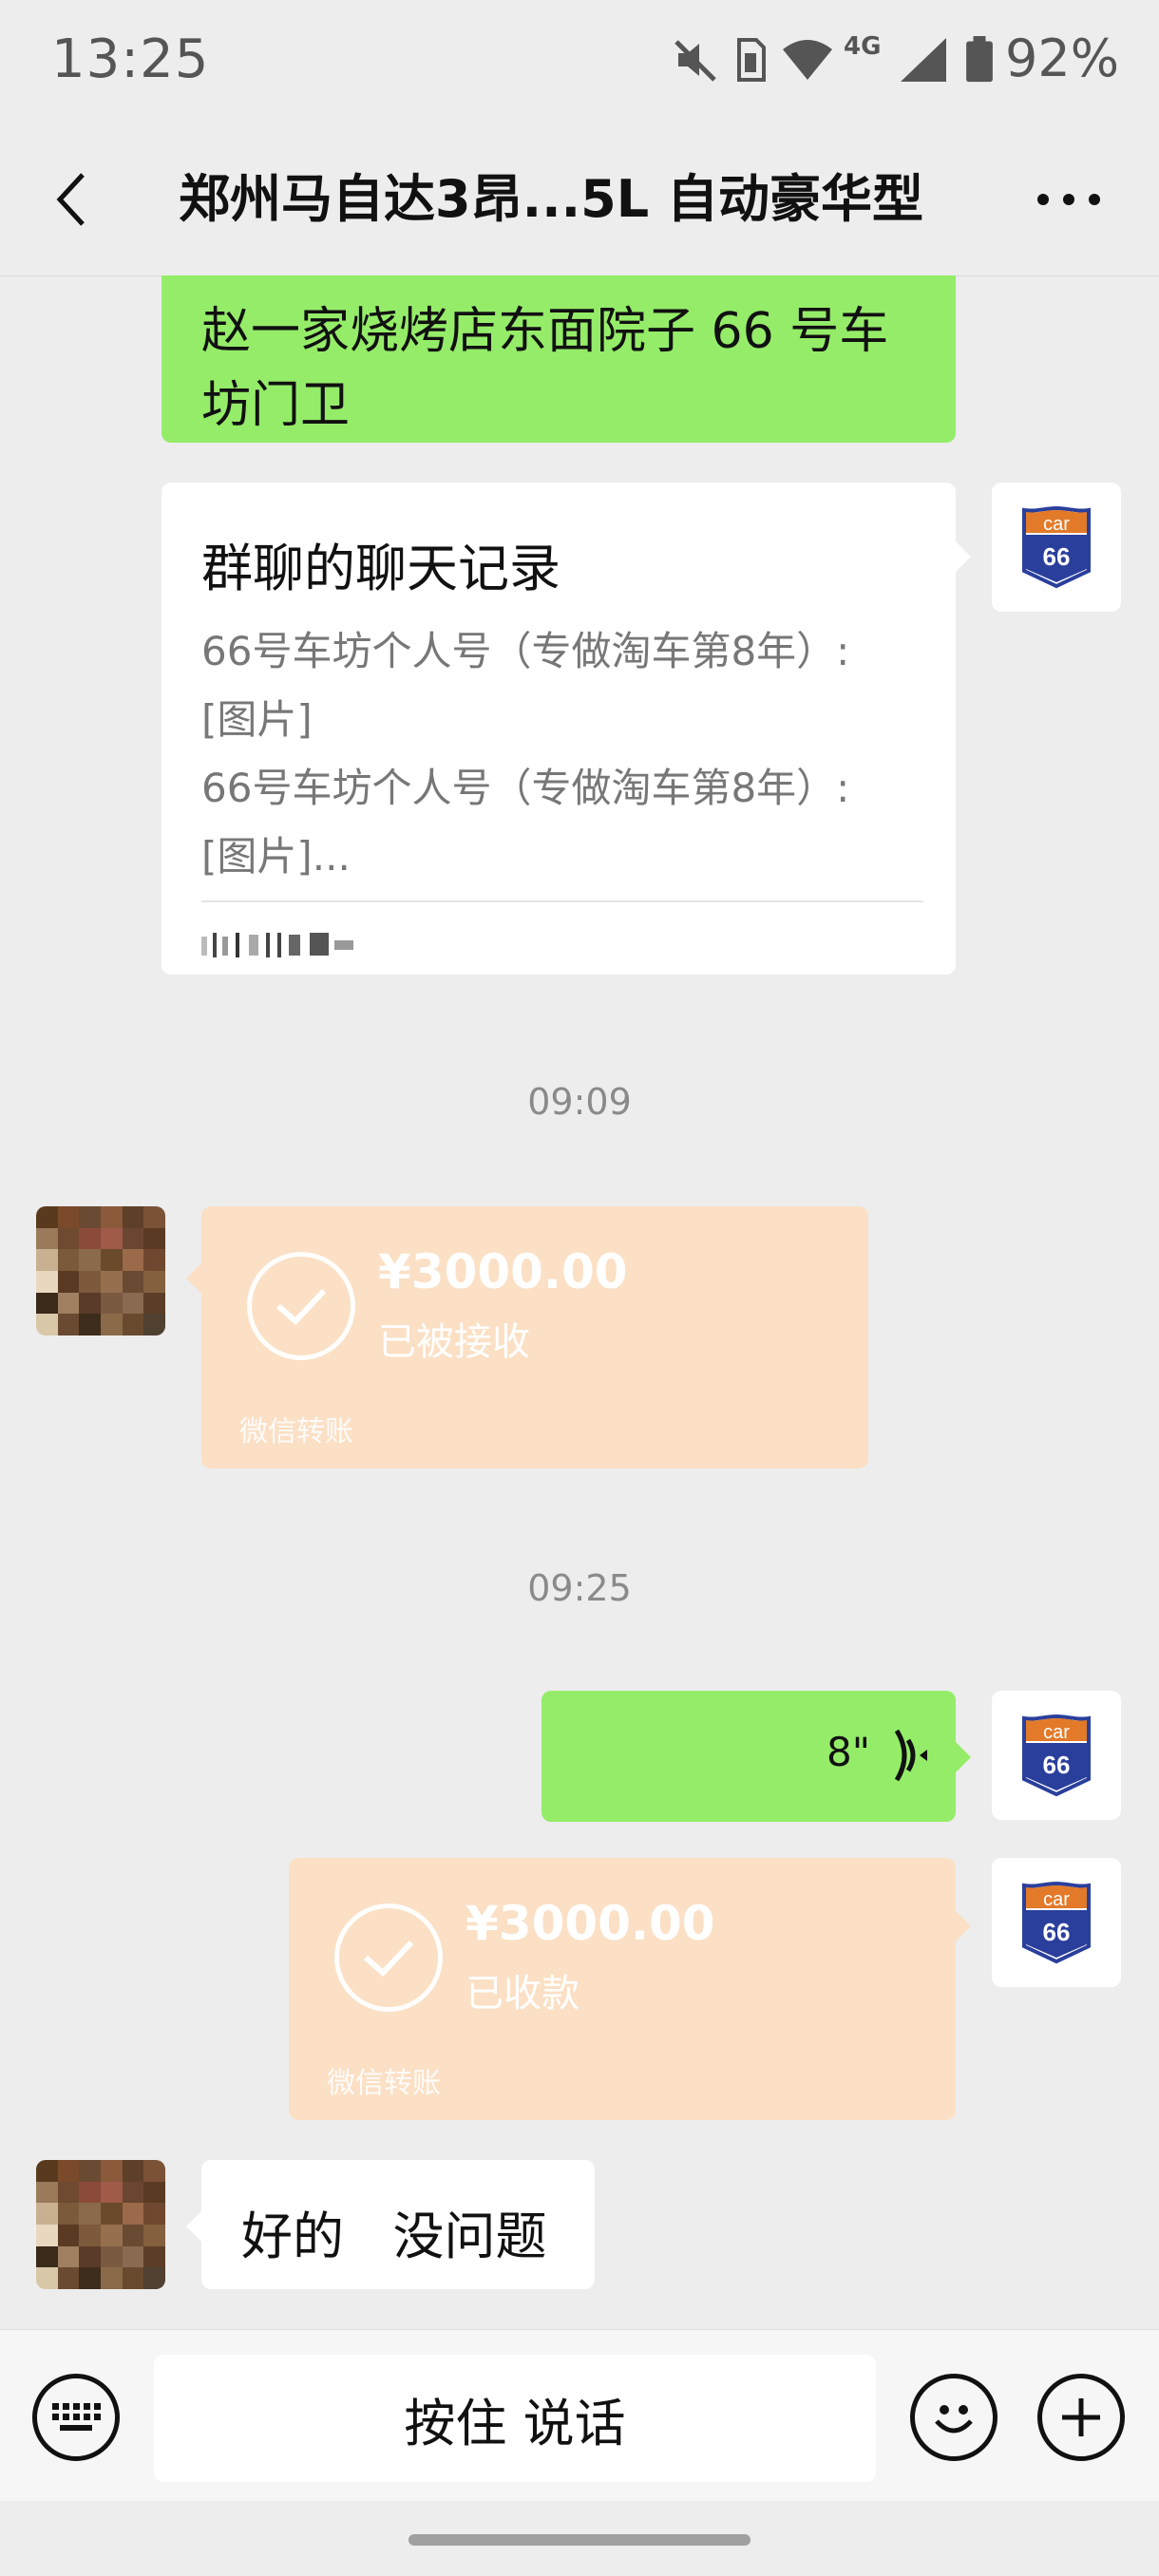  I want to click on transfer-card-collected: ¥3000.00 已收款 微信转账, so click(622, 1989).